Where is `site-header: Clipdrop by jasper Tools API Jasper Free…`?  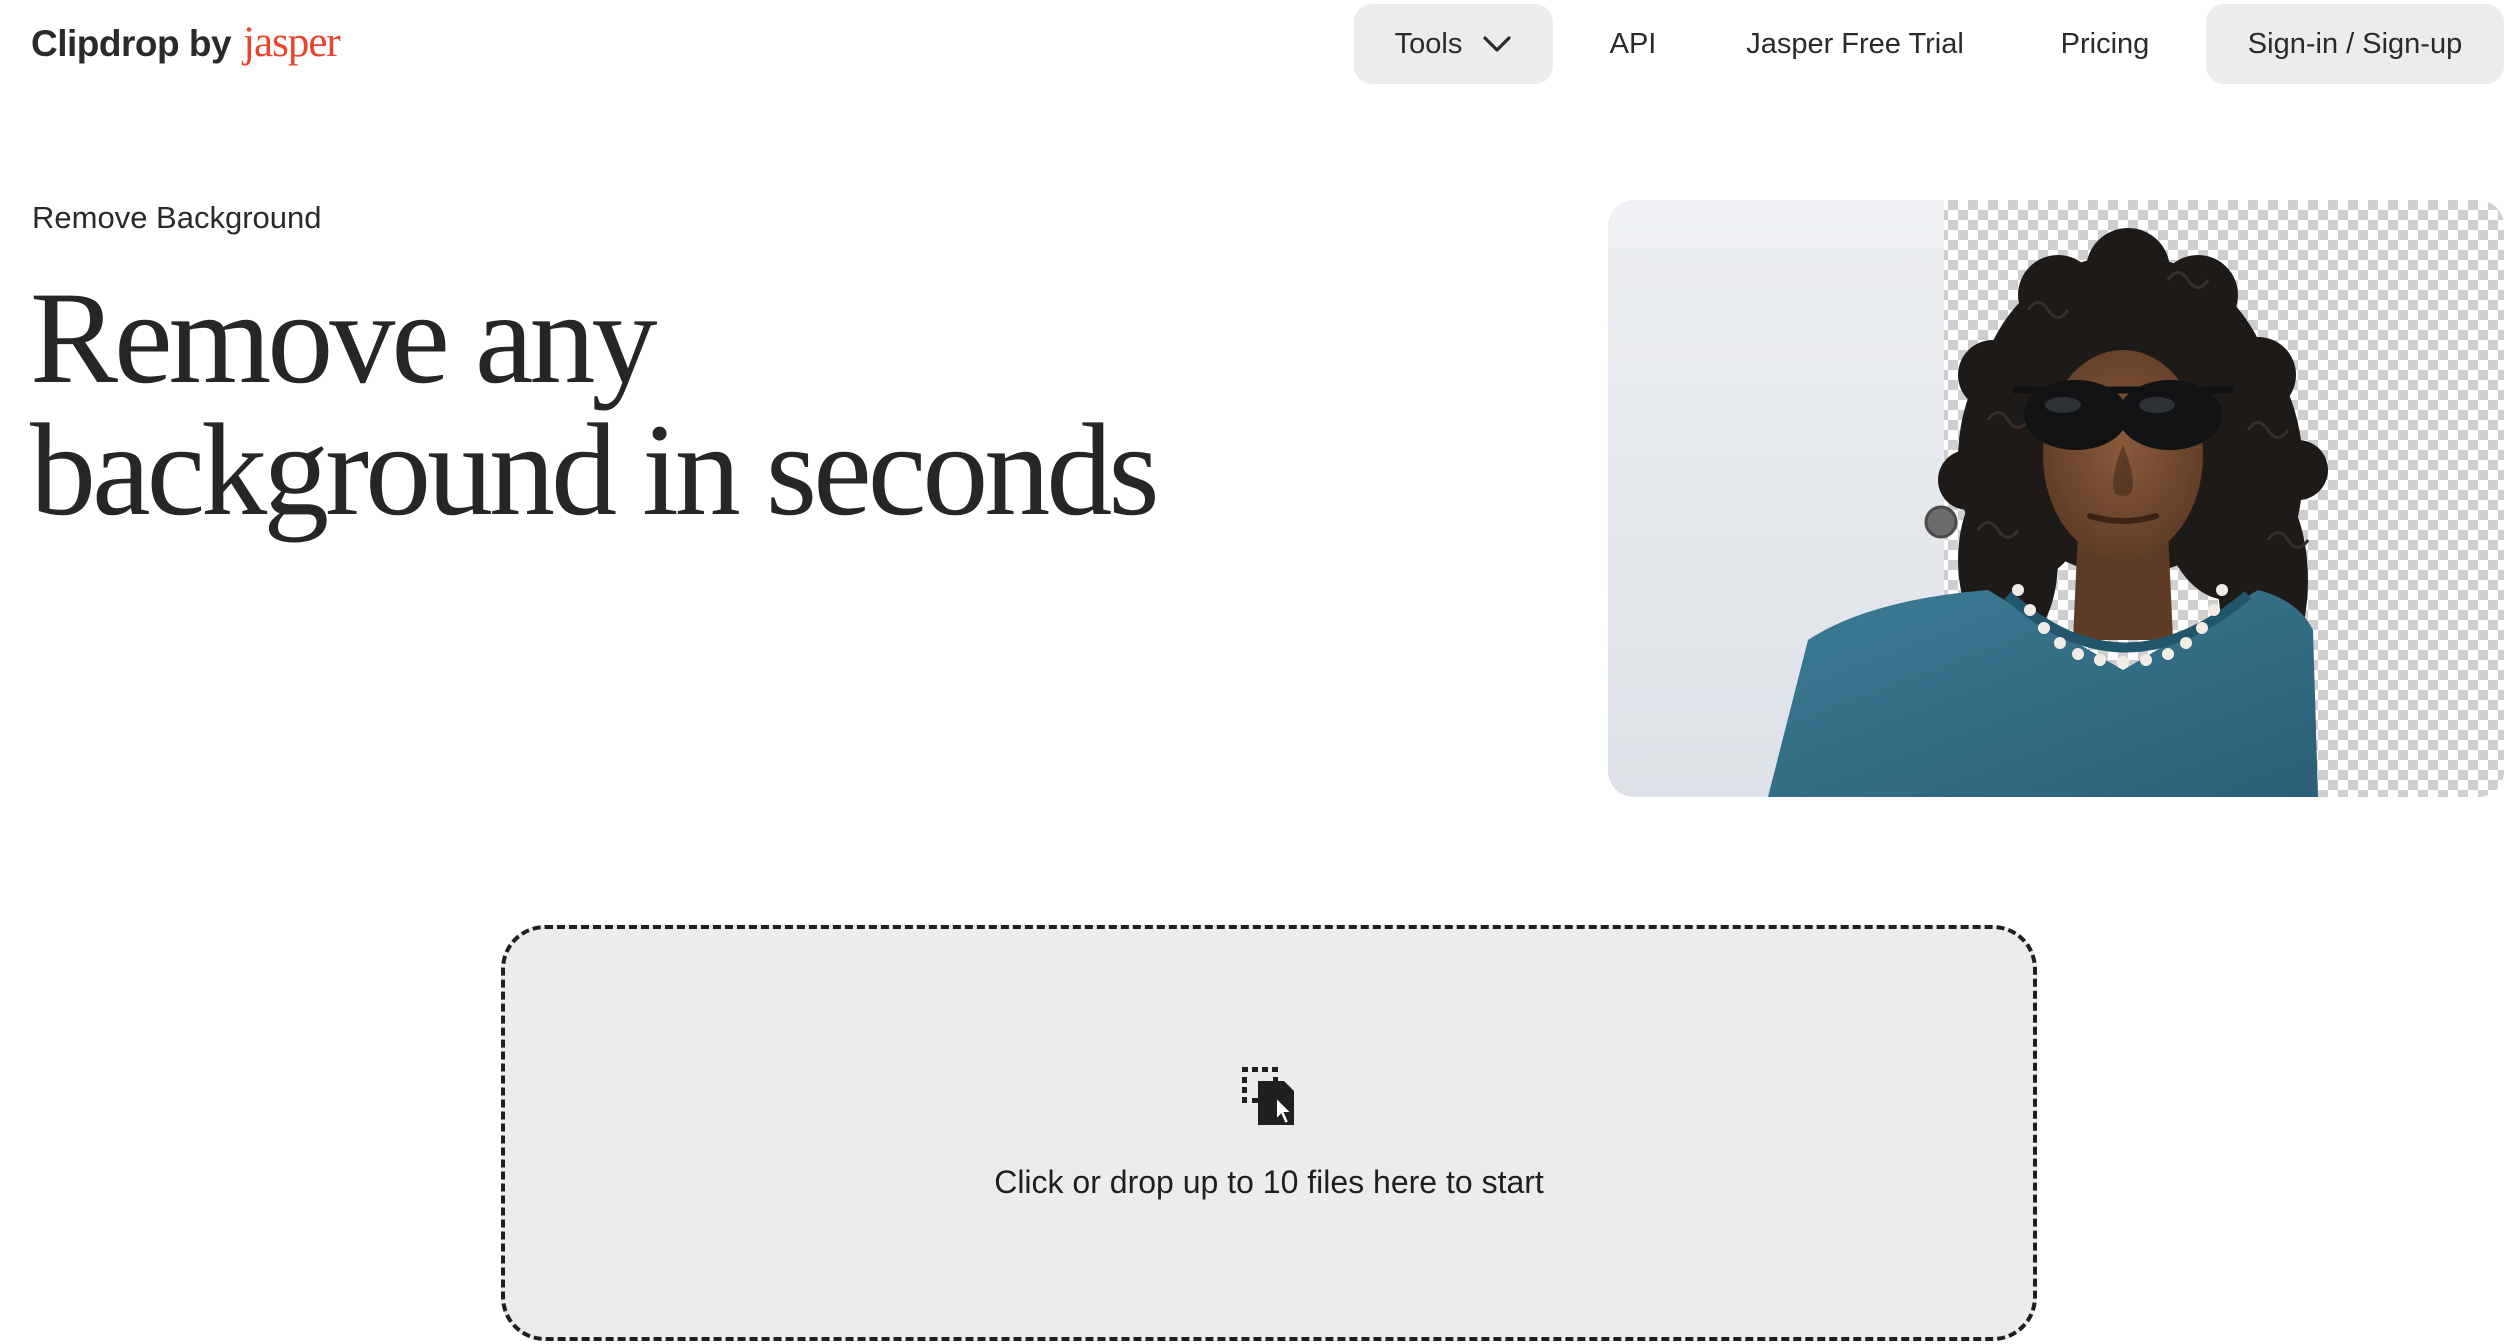
site-header: Clipdrop by jasper Tools API Jasper Free… is located at coordinates (1254, 43).